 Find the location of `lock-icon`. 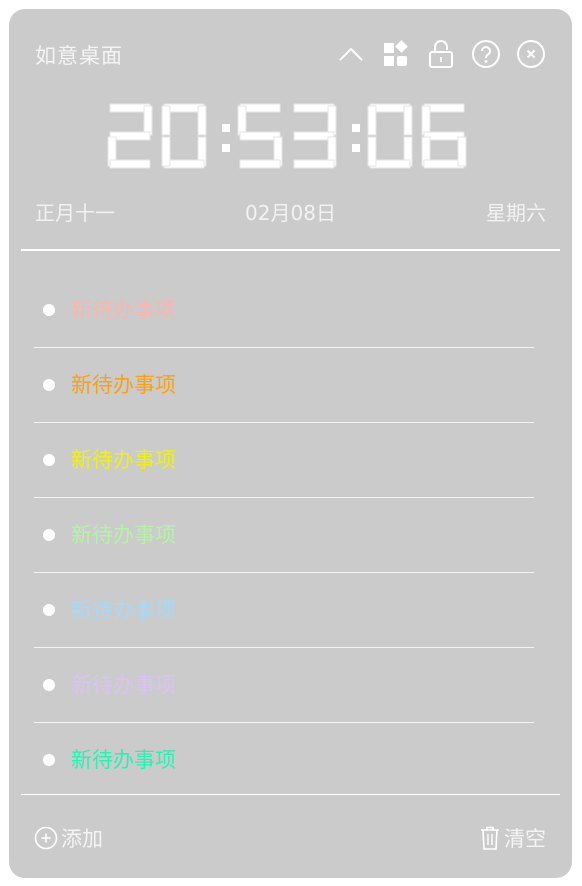

lock-icon is located at coordinates (441, 54).